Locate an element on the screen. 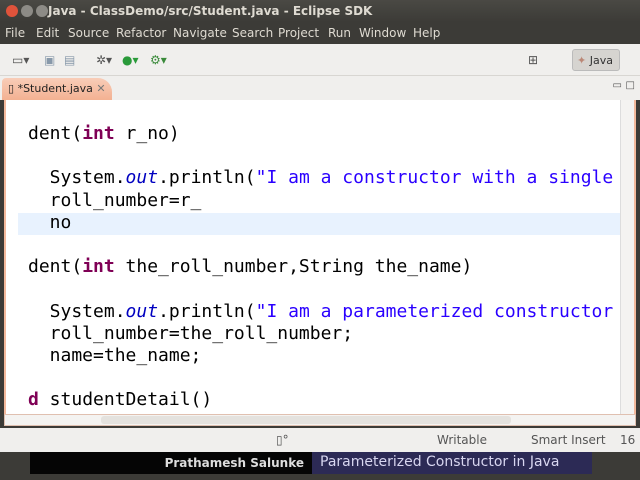  close-tab-icon: ✕ is located at coordinates (100, 88).